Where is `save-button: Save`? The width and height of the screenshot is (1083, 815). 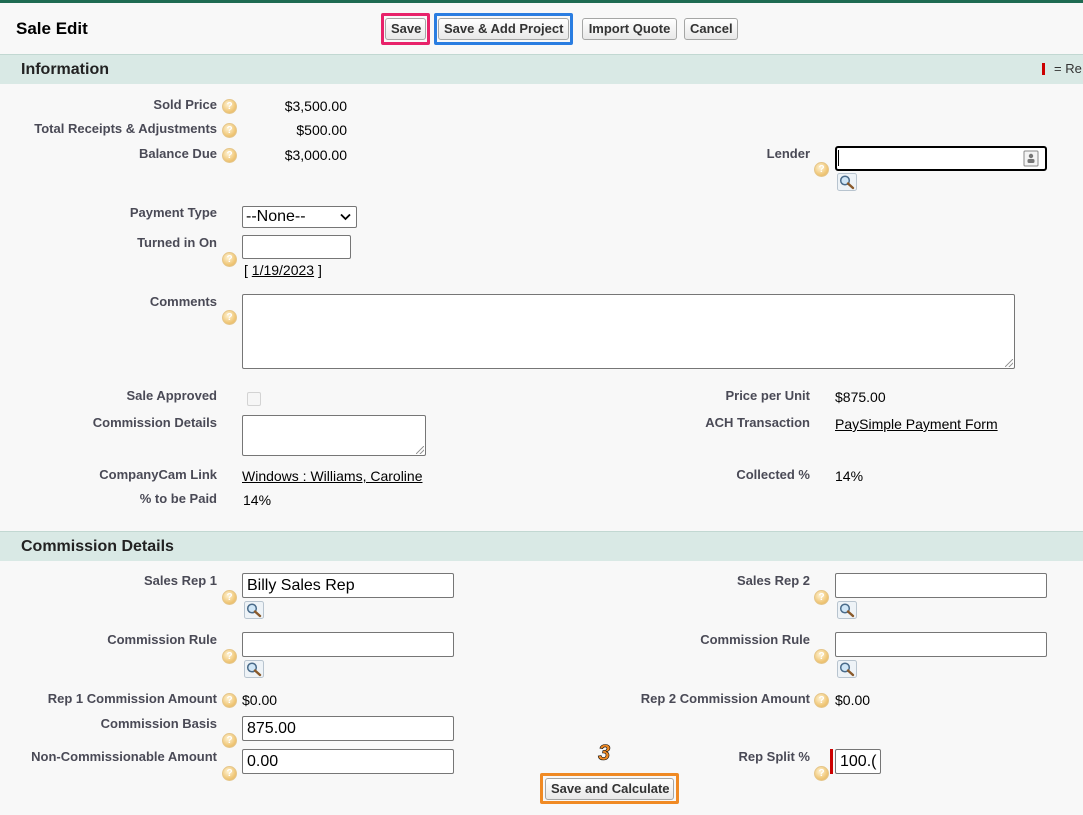 save-button: Save is located at coordinates (405, 29).